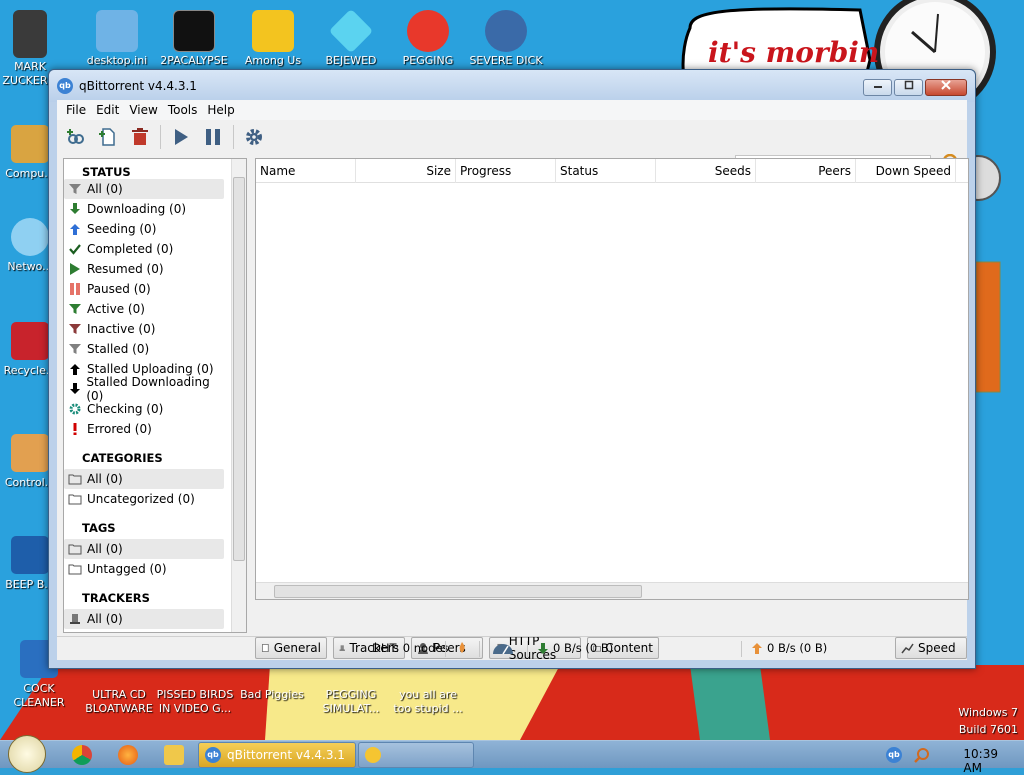  Describe the element at coordinates (122, 229) in the screenshot. I see `status-filter-item-label: Seeding (0)` at that location.